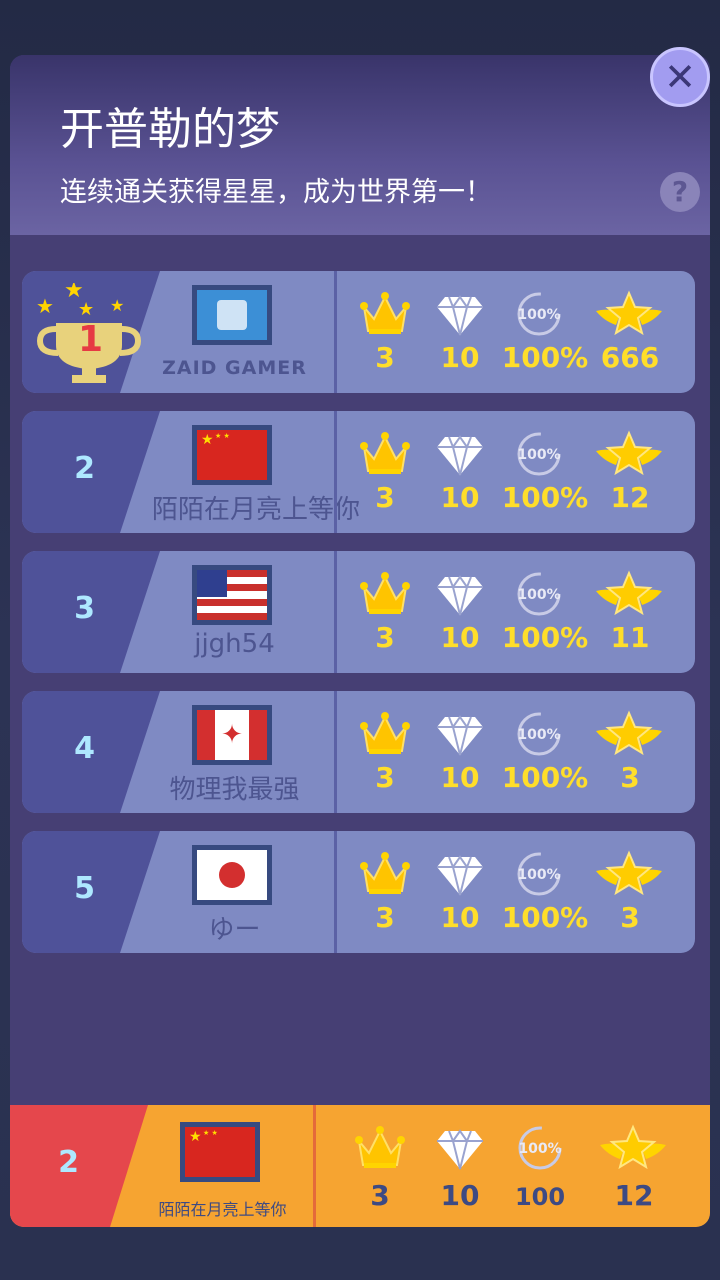 This screenshot has width=720, height=1280. Describe the element at coordinates (358, 612) in the screenshot. I see `leaderboard-row: 3 jjgh54 3 10 100% 100% 11` at that location.